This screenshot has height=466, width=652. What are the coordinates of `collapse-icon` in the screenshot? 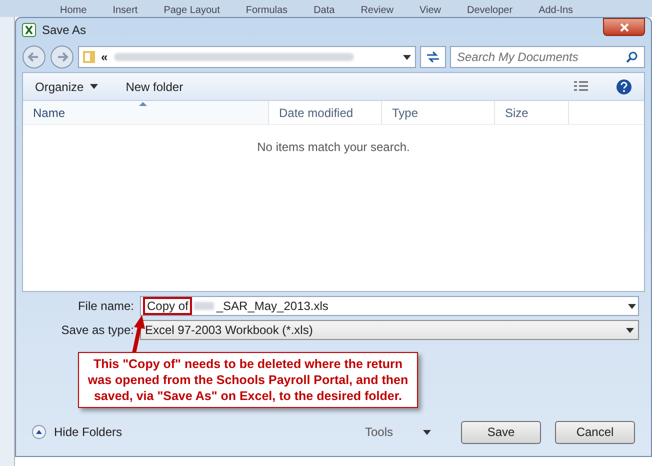 It's located at (39, 432).